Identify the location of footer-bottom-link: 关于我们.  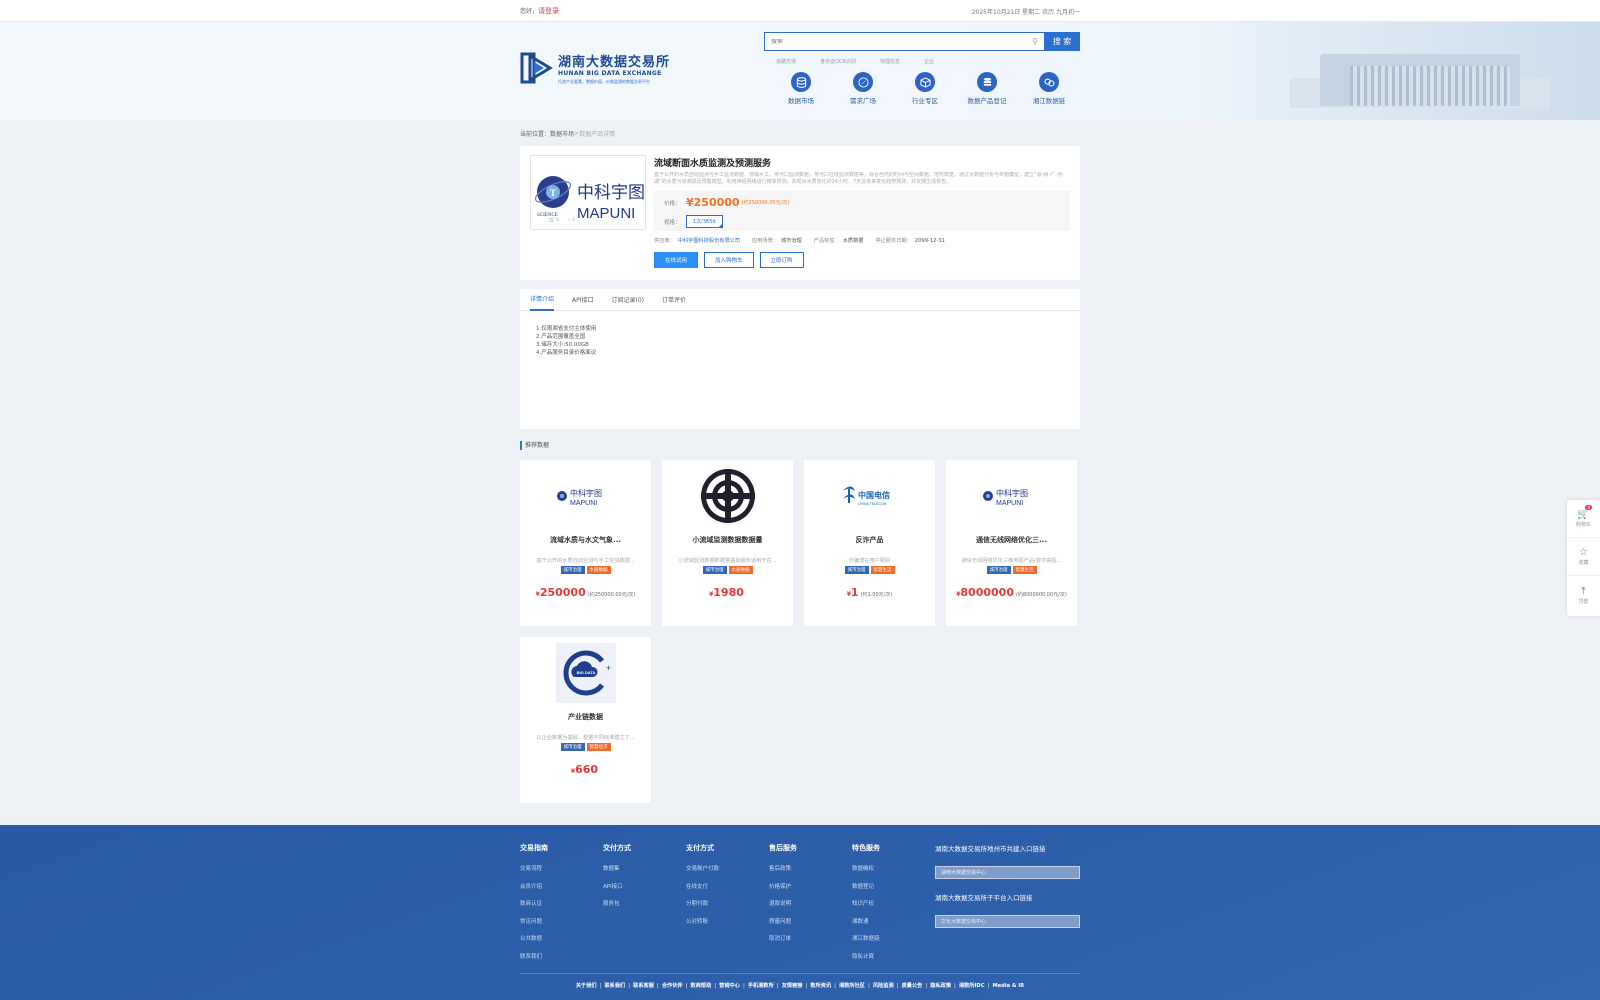
(586, 986).